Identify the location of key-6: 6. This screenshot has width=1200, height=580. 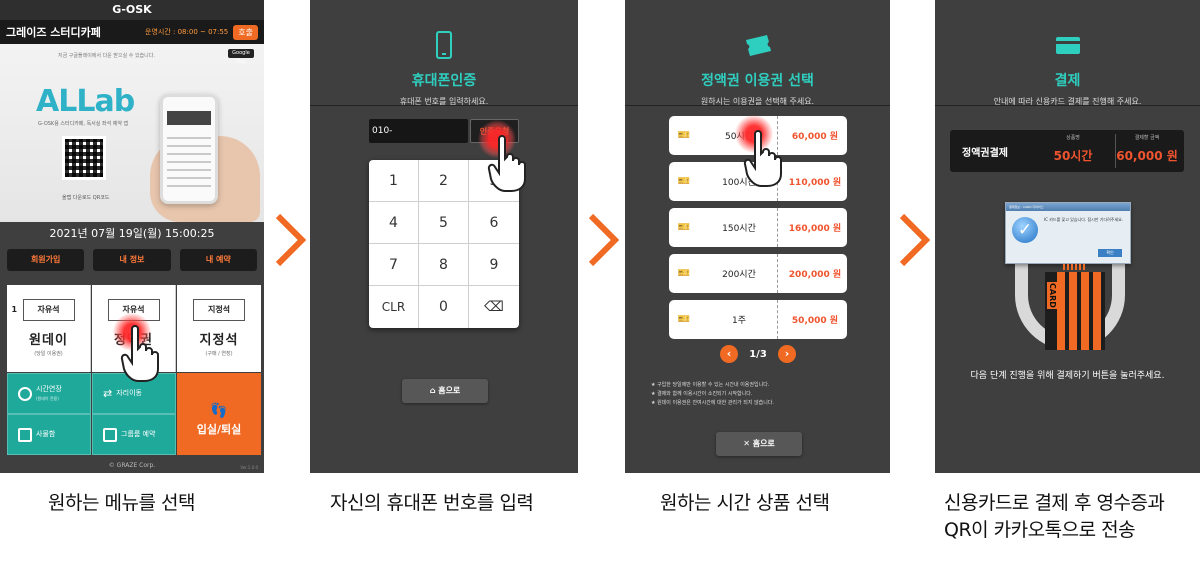
(494, 223).